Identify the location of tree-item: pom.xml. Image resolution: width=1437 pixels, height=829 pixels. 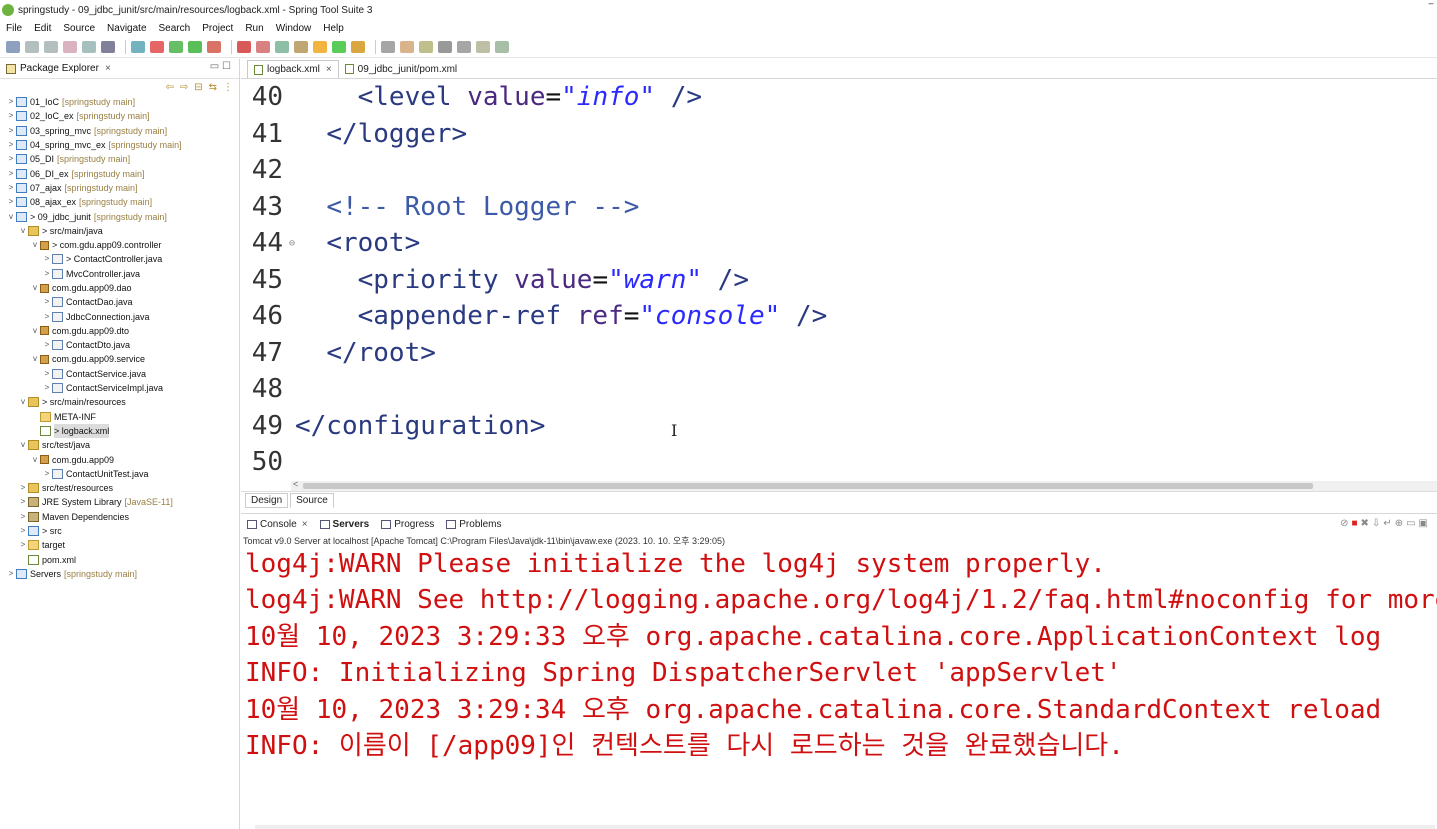
(119, 560).